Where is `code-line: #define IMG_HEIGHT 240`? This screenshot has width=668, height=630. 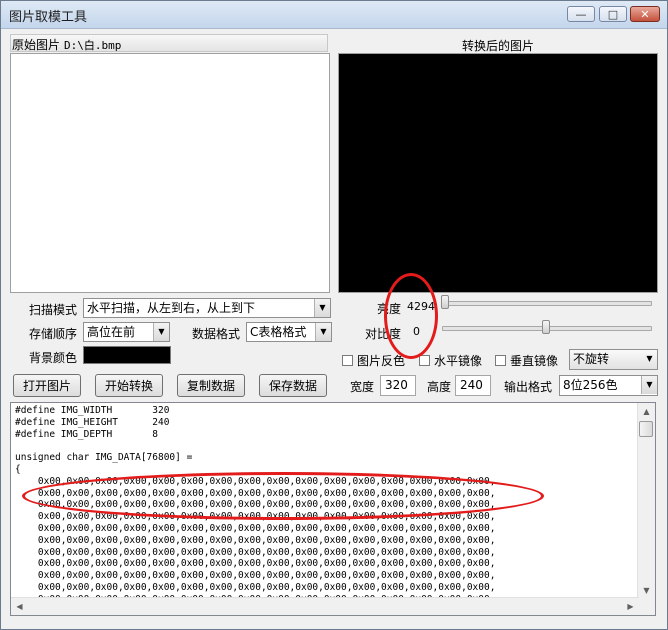 code-line: #define IMG_HEIGHT 240 is located at coordinates (92, 422).